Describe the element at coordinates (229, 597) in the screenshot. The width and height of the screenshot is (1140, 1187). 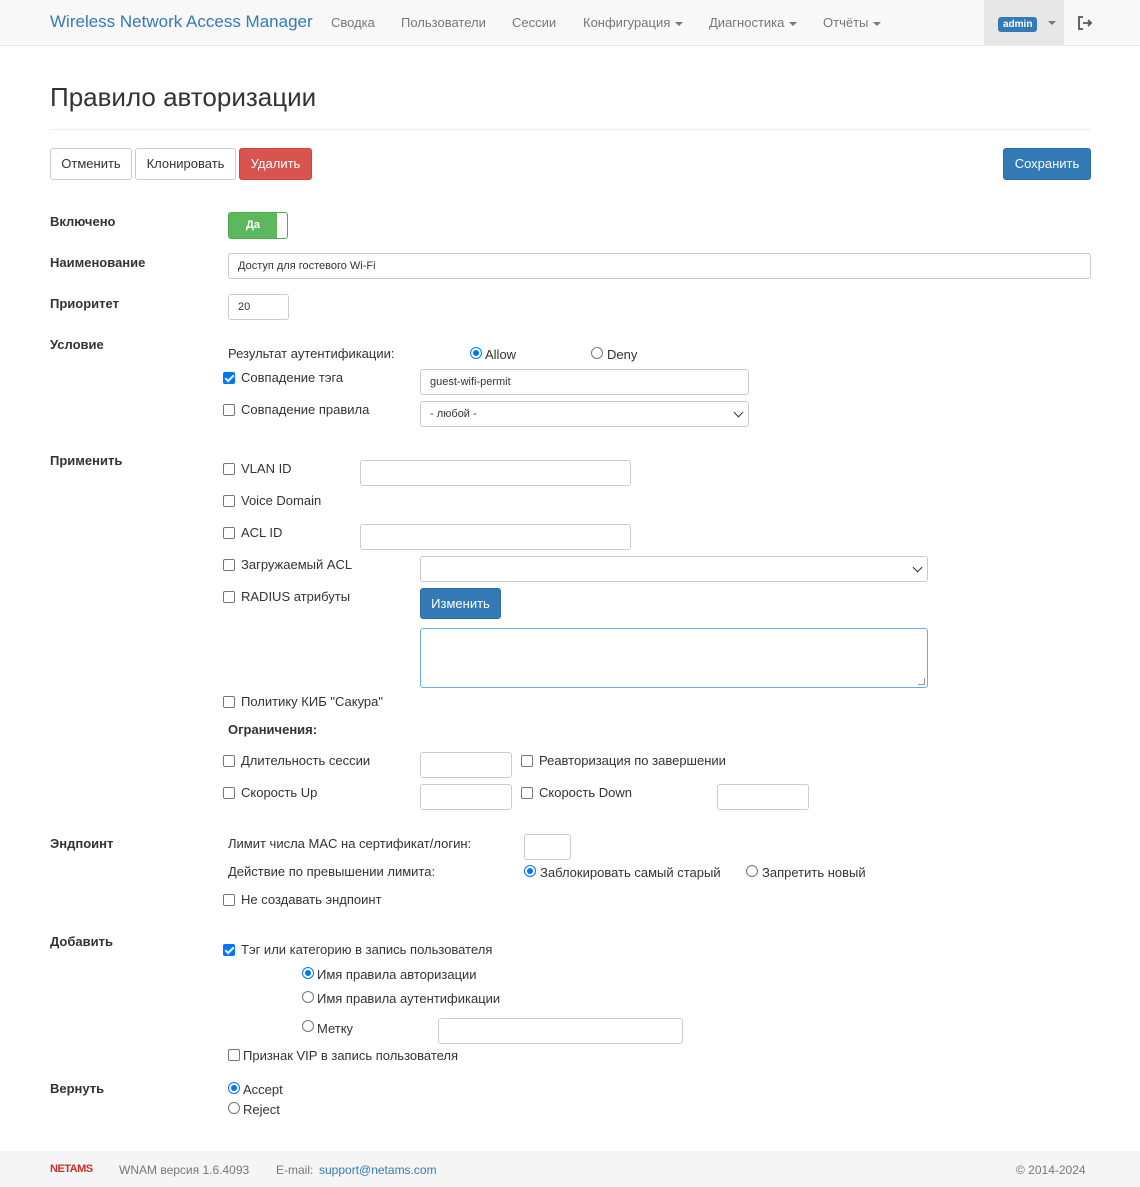
I see `radius-checkbox` at that location.